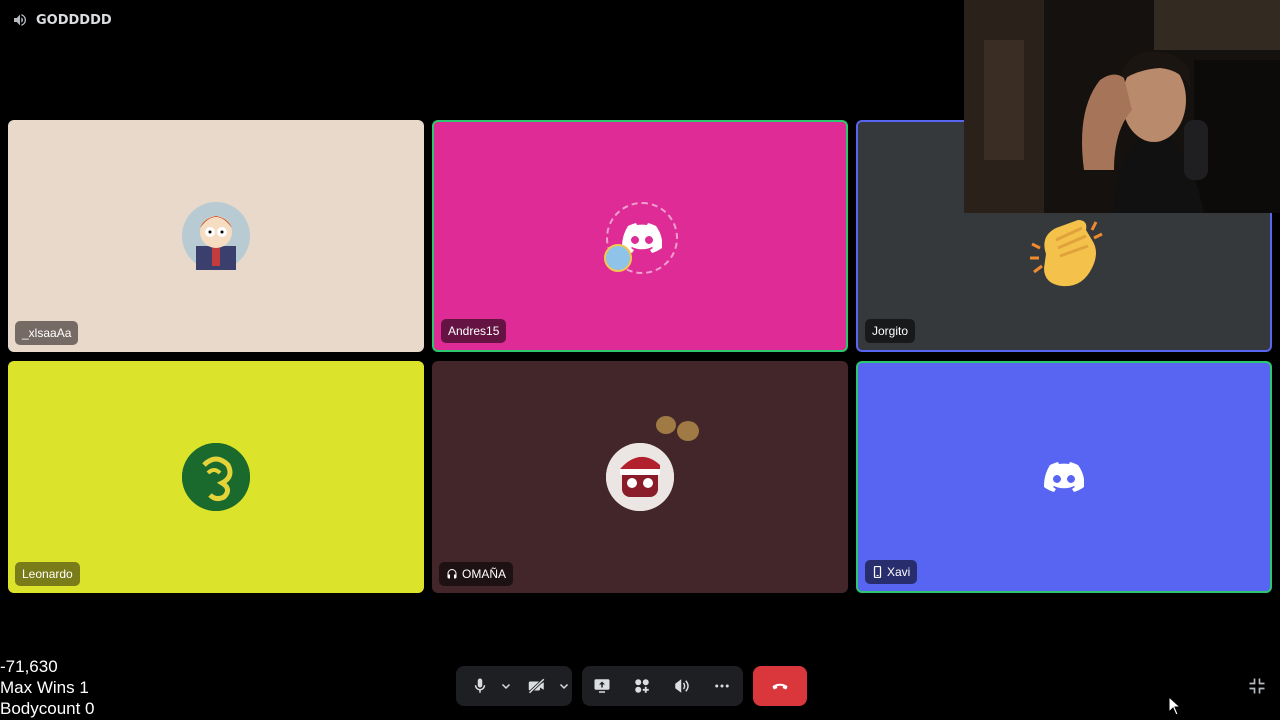 Image resolution: width=1280 pixels, height=720 pixels. I want to click on voice-channel-header: GODDDDD, so click(62, 20).